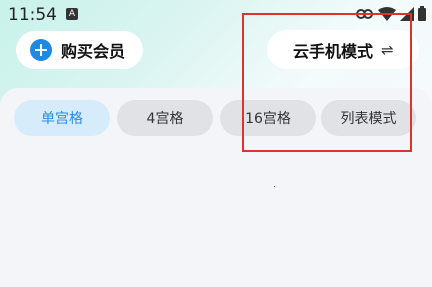  What do you see at coordinates (72, 14) in the screenshot?
I see `notification-icon: A` at bounding box center [72, 14].